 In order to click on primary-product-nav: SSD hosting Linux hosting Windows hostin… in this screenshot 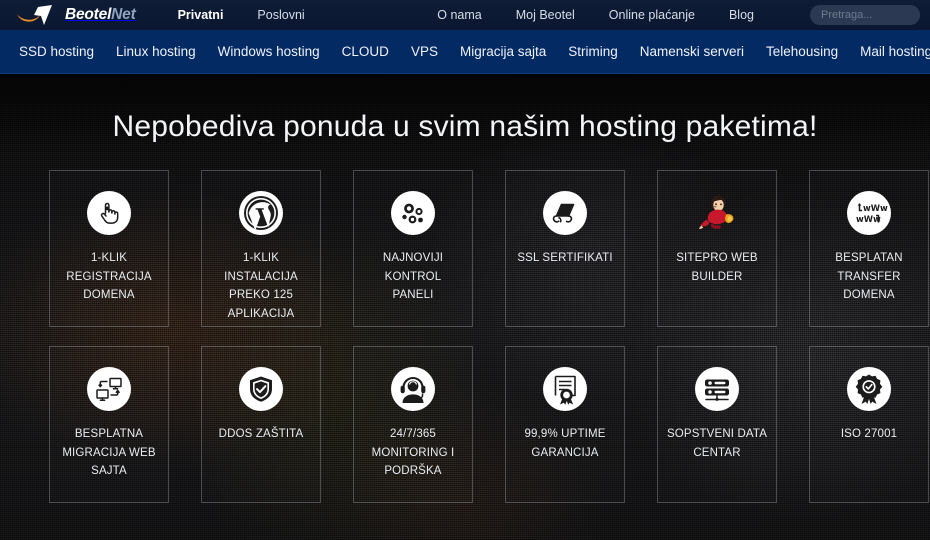, I will do `click(465, 52)`.